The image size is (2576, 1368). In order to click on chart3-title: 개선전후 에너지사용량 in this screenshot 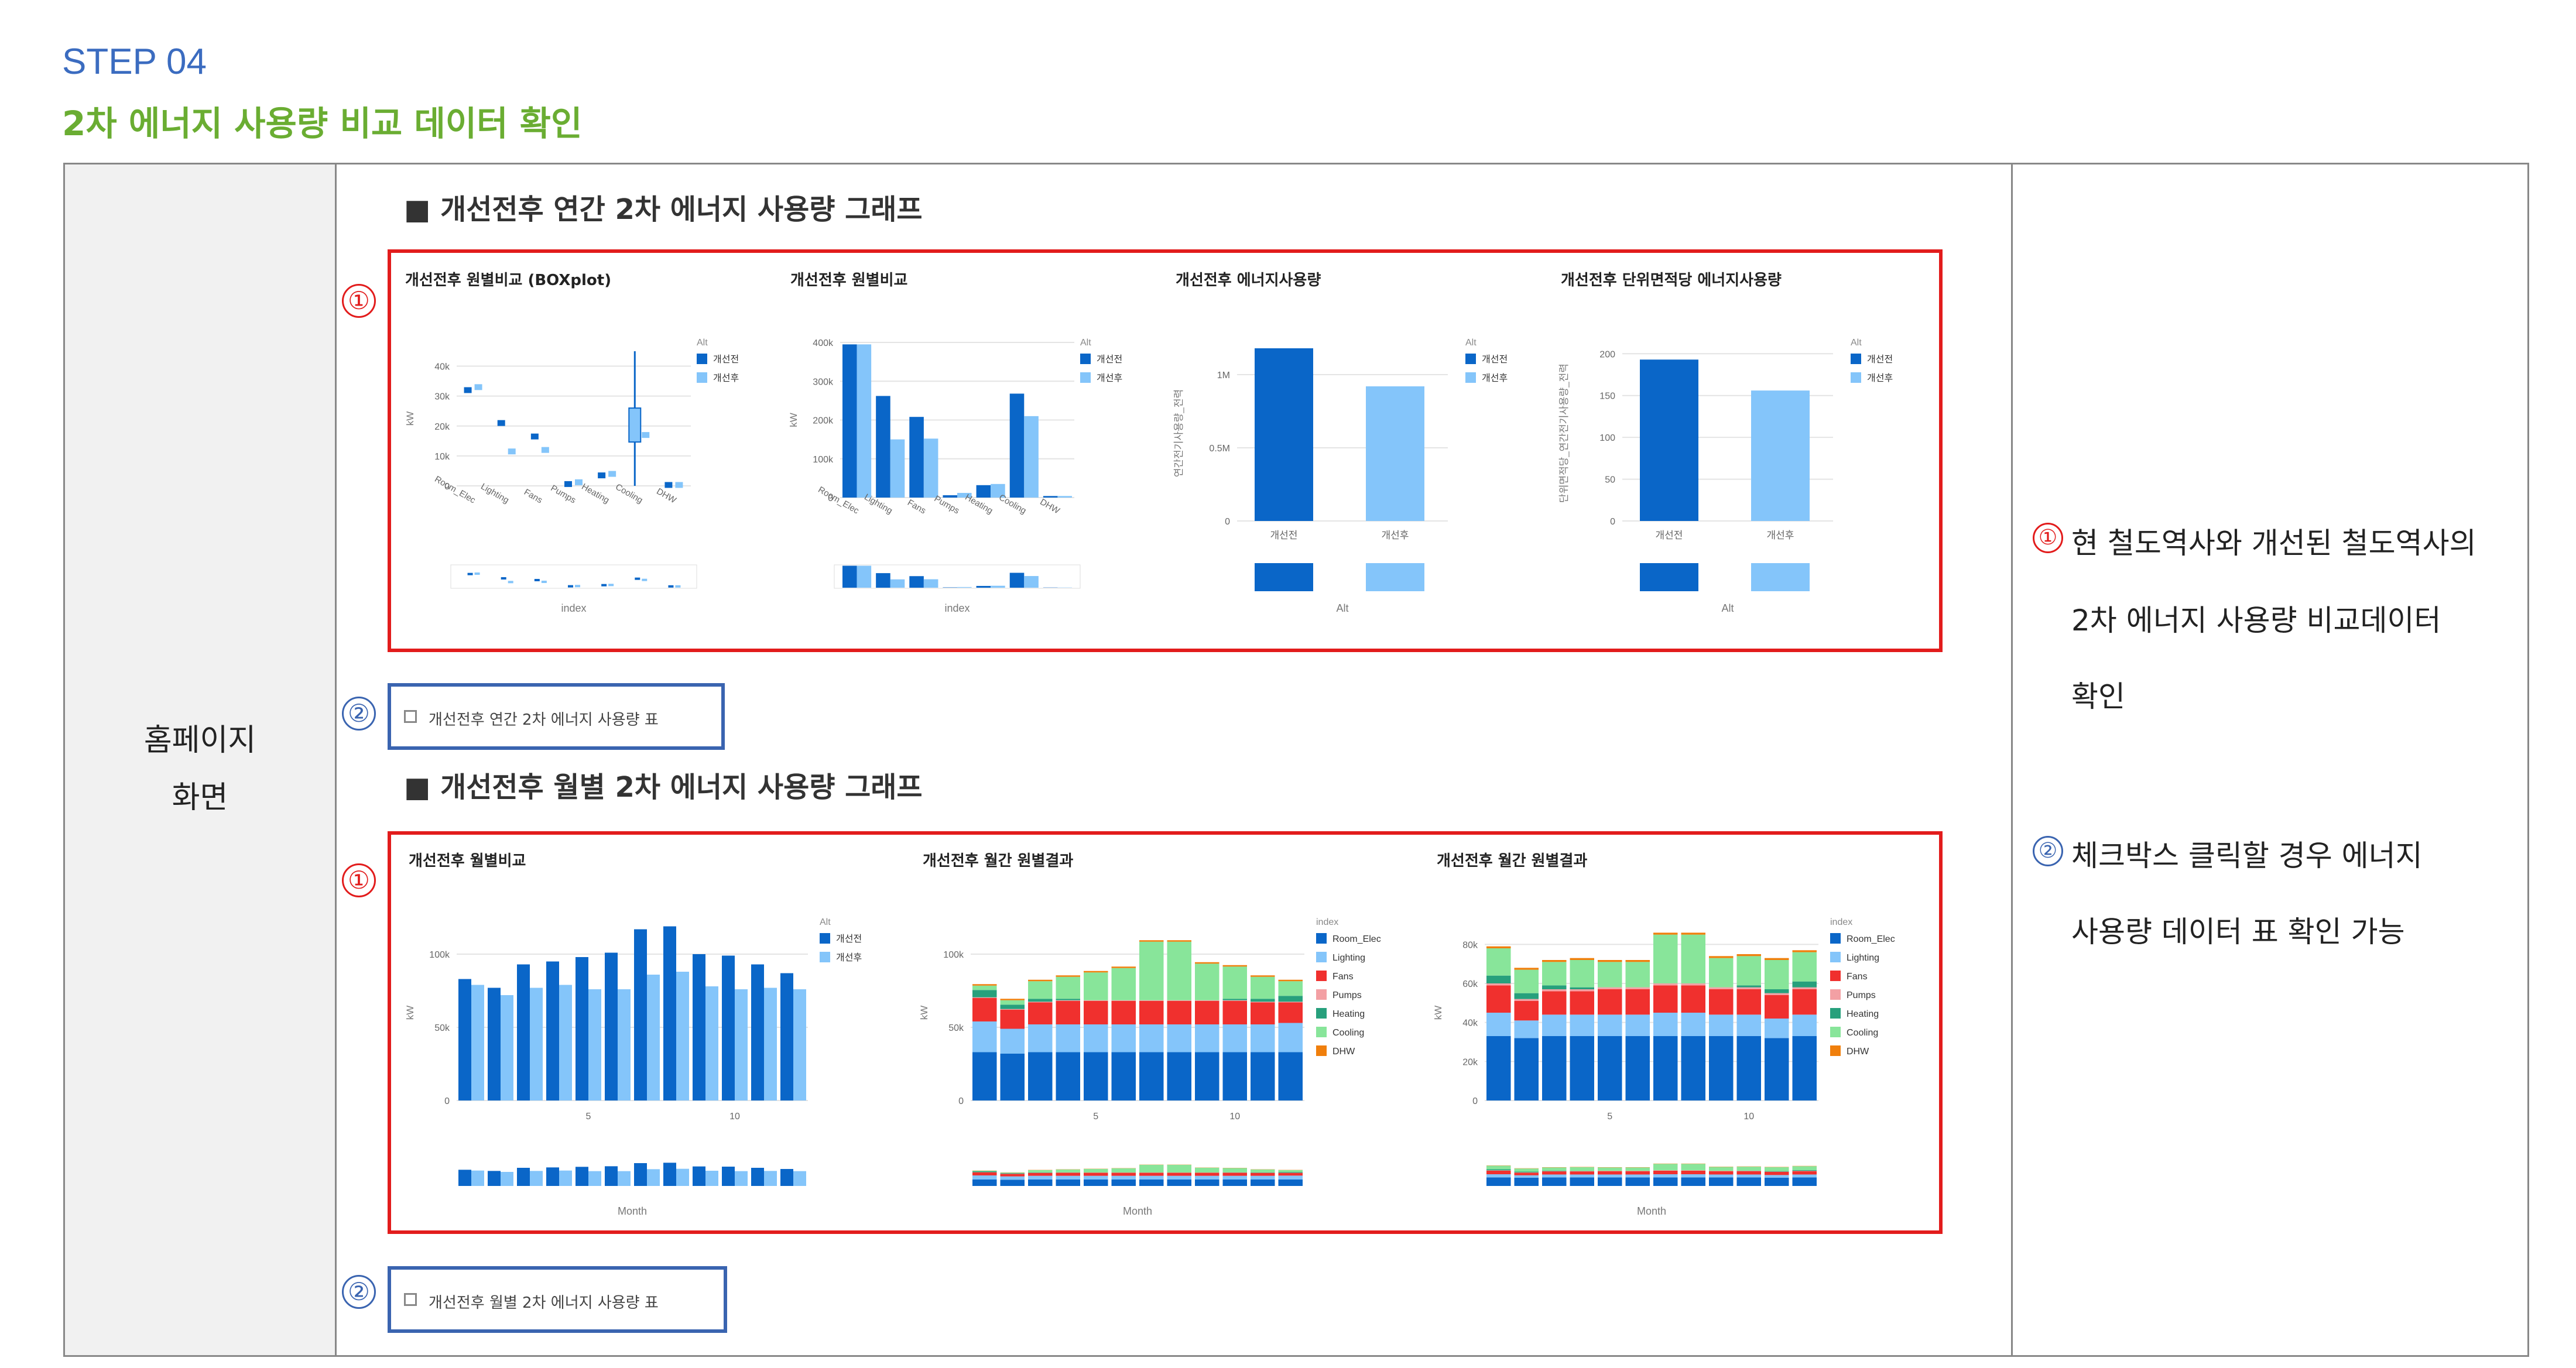, I will do `click(1248, 280)`.